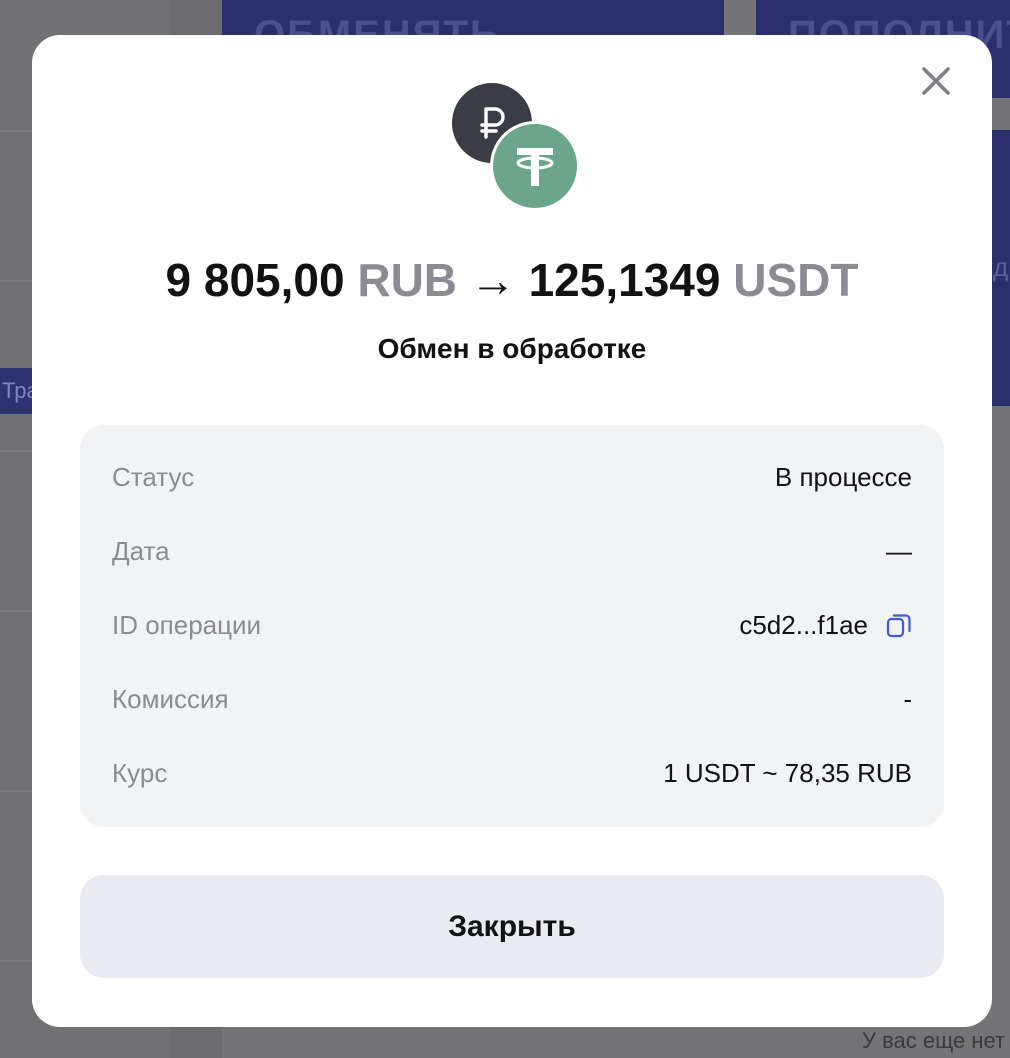 The image size is (1010, 1058). Describe the element at coordinates (492, 280) in the screenshot. I see `arrow-icon: →` at that location.